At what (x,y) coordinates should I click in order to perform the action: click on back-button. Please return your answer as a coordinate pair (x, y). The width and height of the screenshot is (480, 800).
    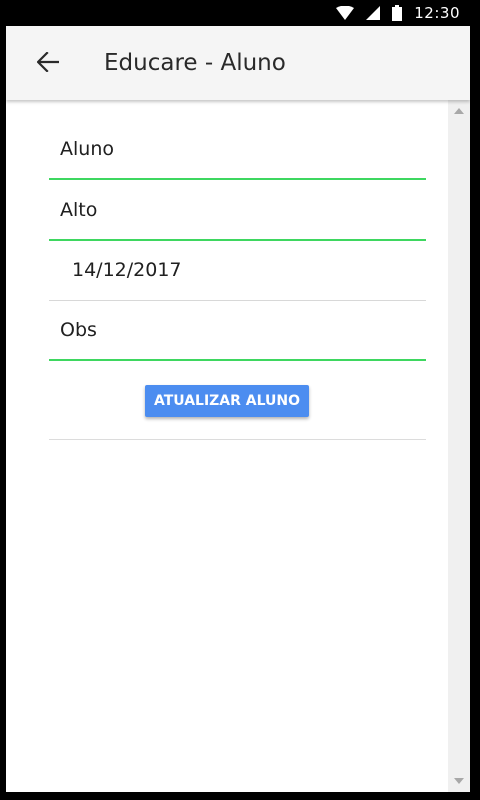
    Looking at the image, I should click on (48, 64).